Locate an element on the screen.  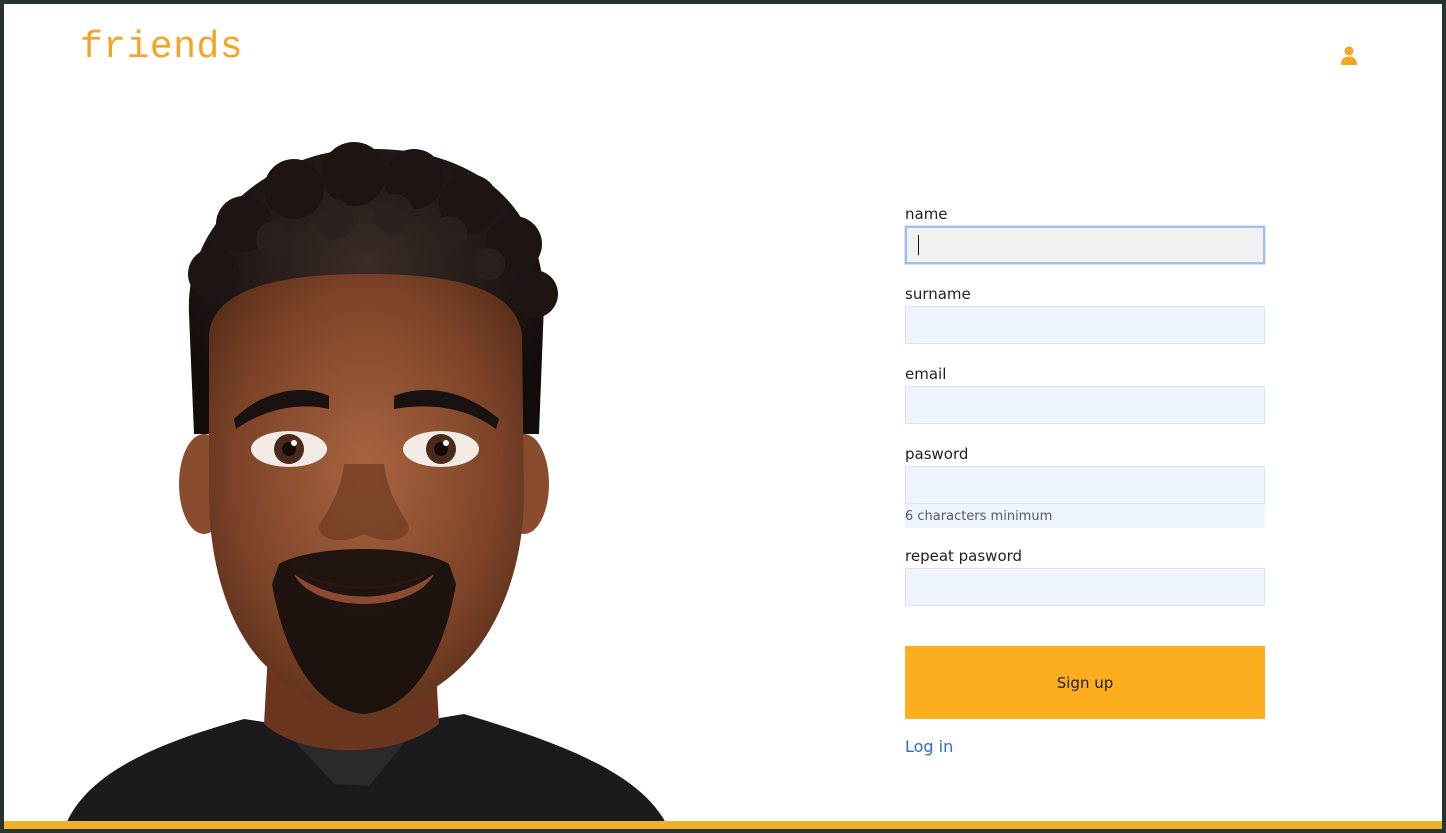
name-field-group: name is located at coordinates (1085, 234).